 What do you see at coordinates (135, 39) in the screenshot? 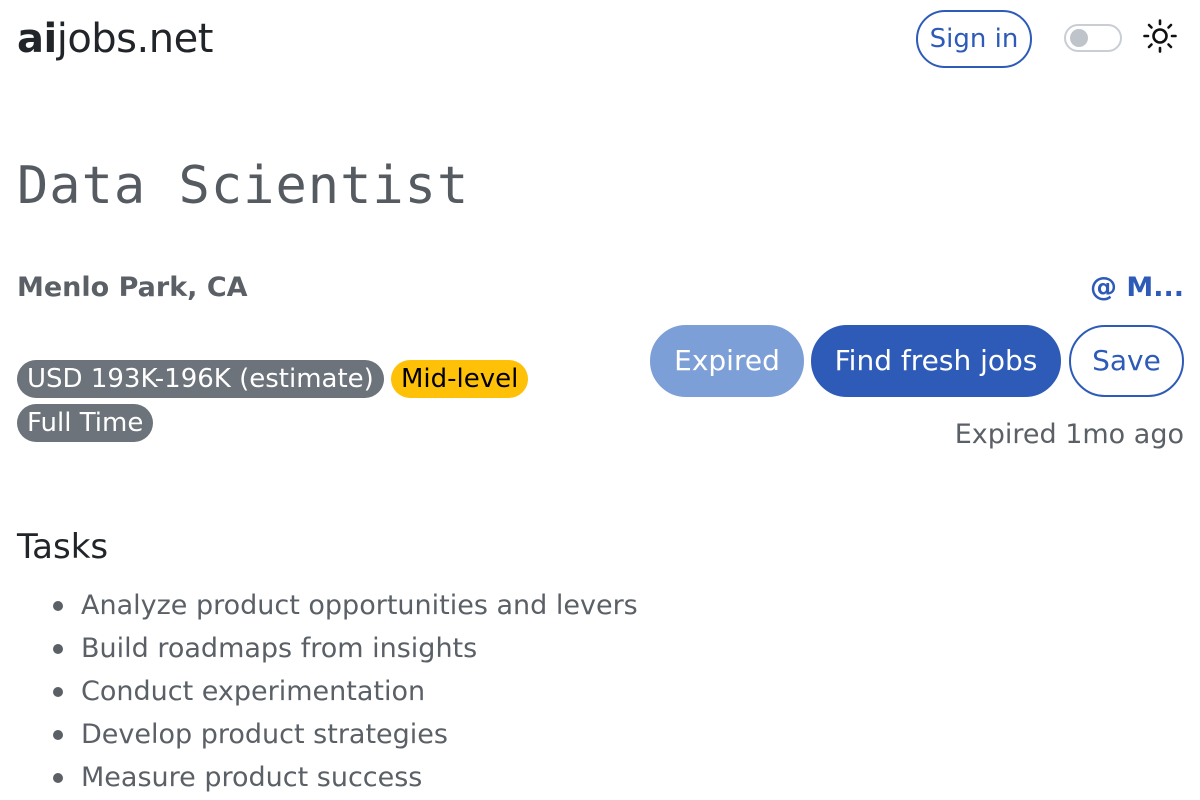
I see `logo-domain-text: jobs.net` at bounding box center [135, 39].